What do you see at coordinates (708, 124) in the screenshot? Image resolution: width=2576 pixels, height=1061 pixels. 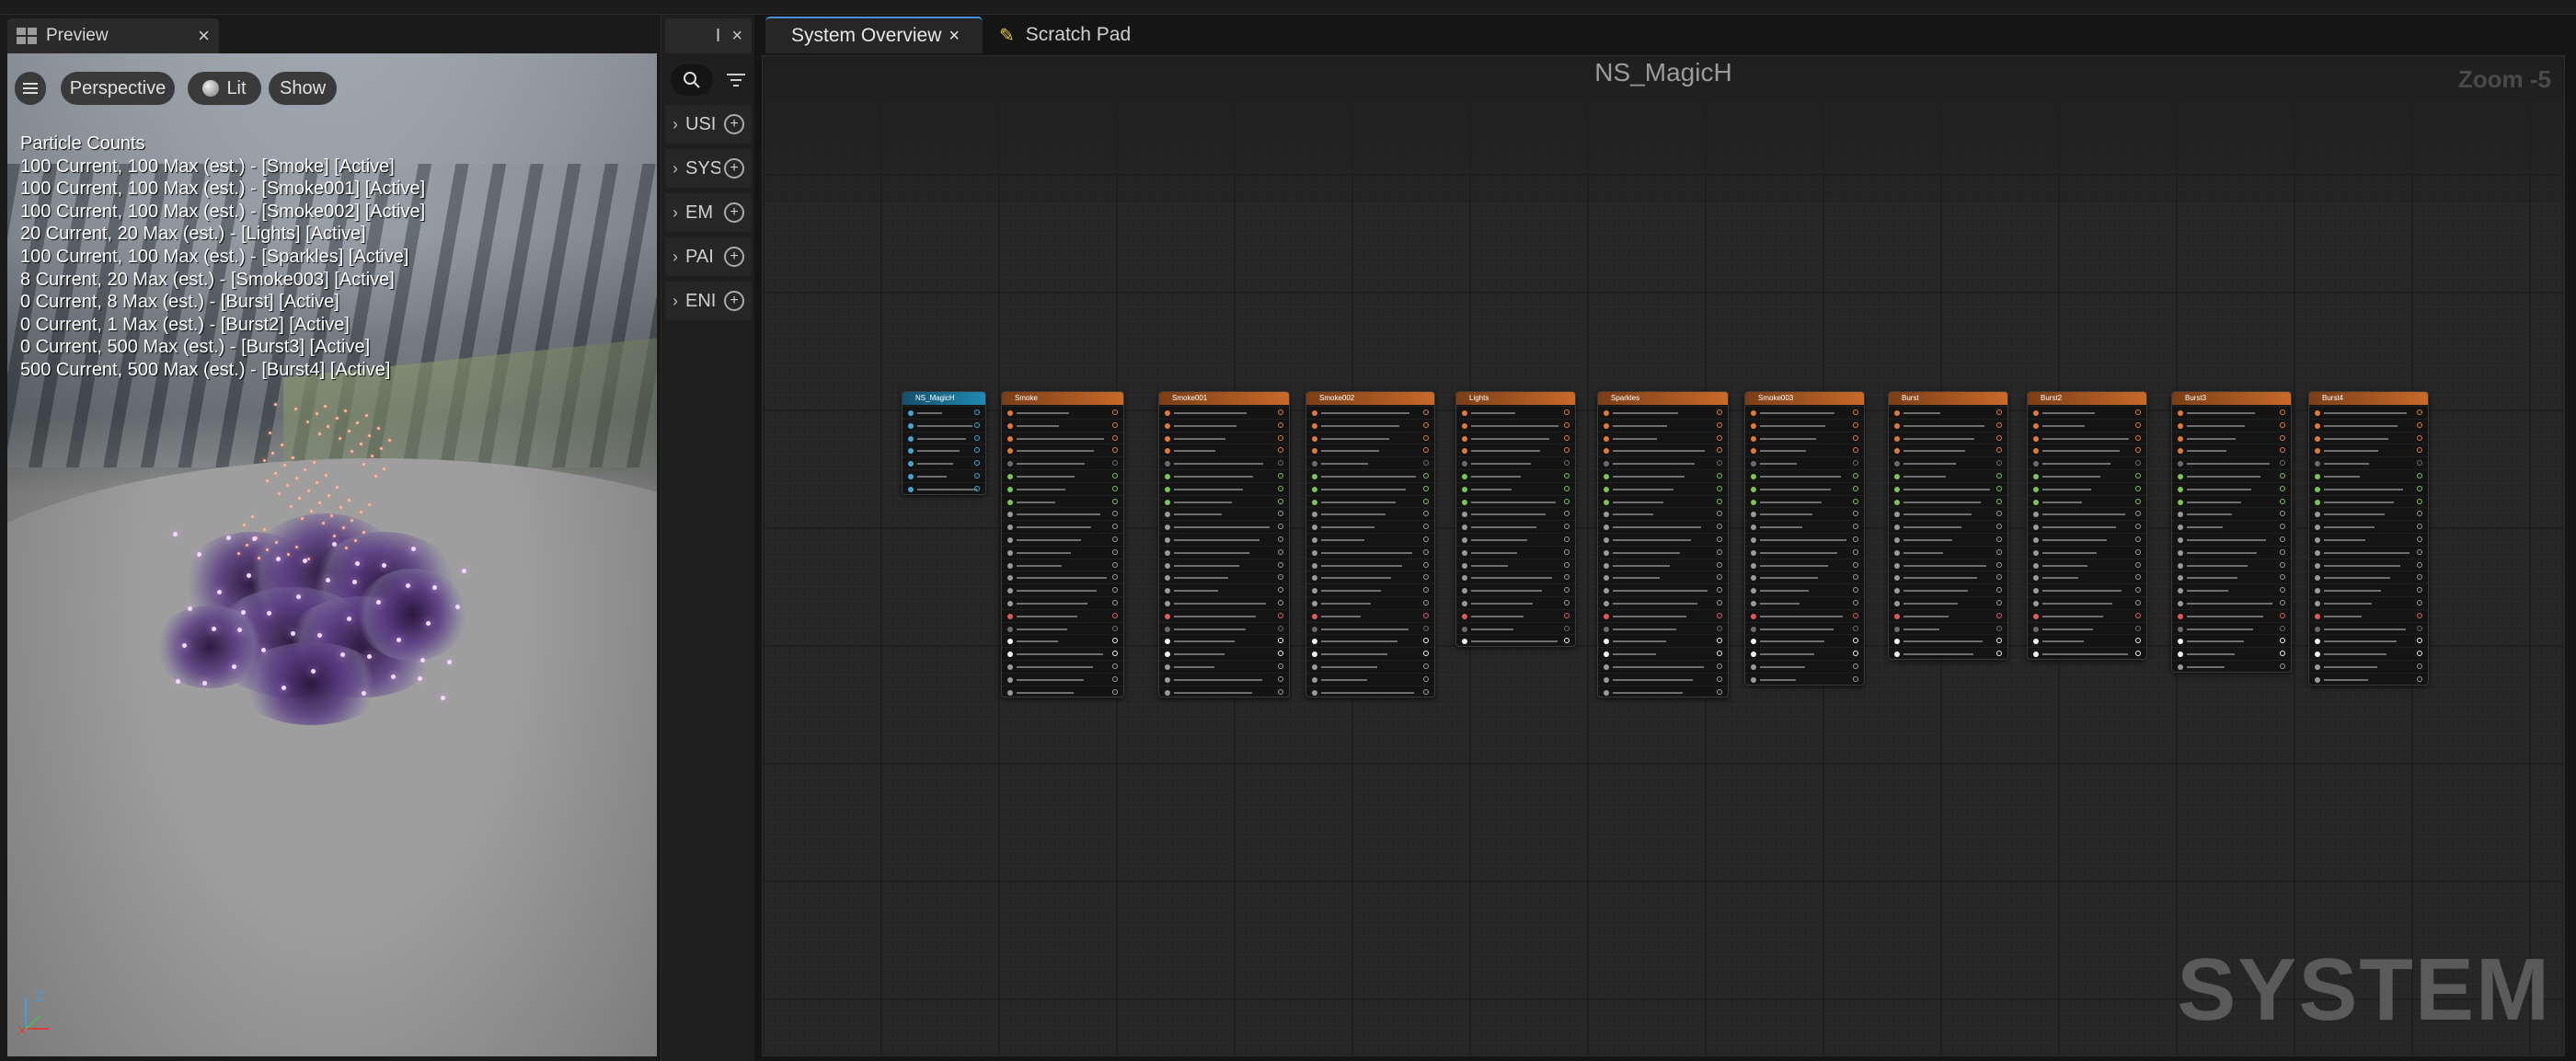 I see `parameters-section: › USI +` at bounding box center [708, 124].